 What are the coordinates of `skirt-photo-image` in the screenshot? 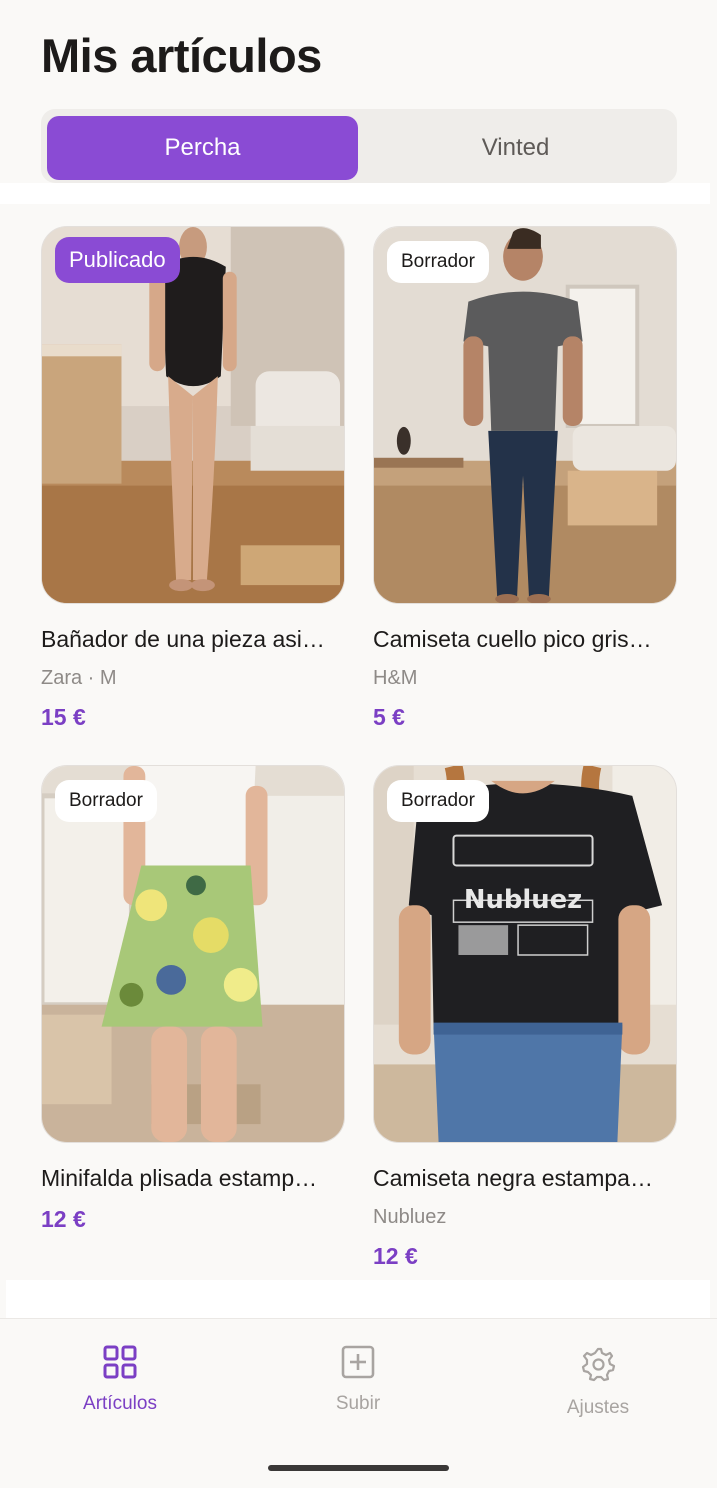 It's located at (193, 954).